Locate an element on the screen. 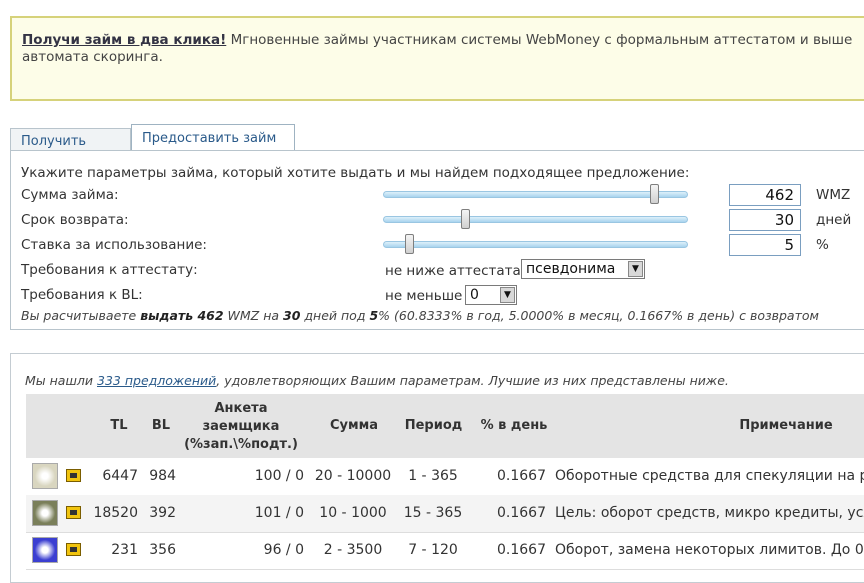 The width and height of the screenshot is (864, 583). cell-note: Оборот, замена некоторых лимитов. До 0. is located at coordinates (709, 550).